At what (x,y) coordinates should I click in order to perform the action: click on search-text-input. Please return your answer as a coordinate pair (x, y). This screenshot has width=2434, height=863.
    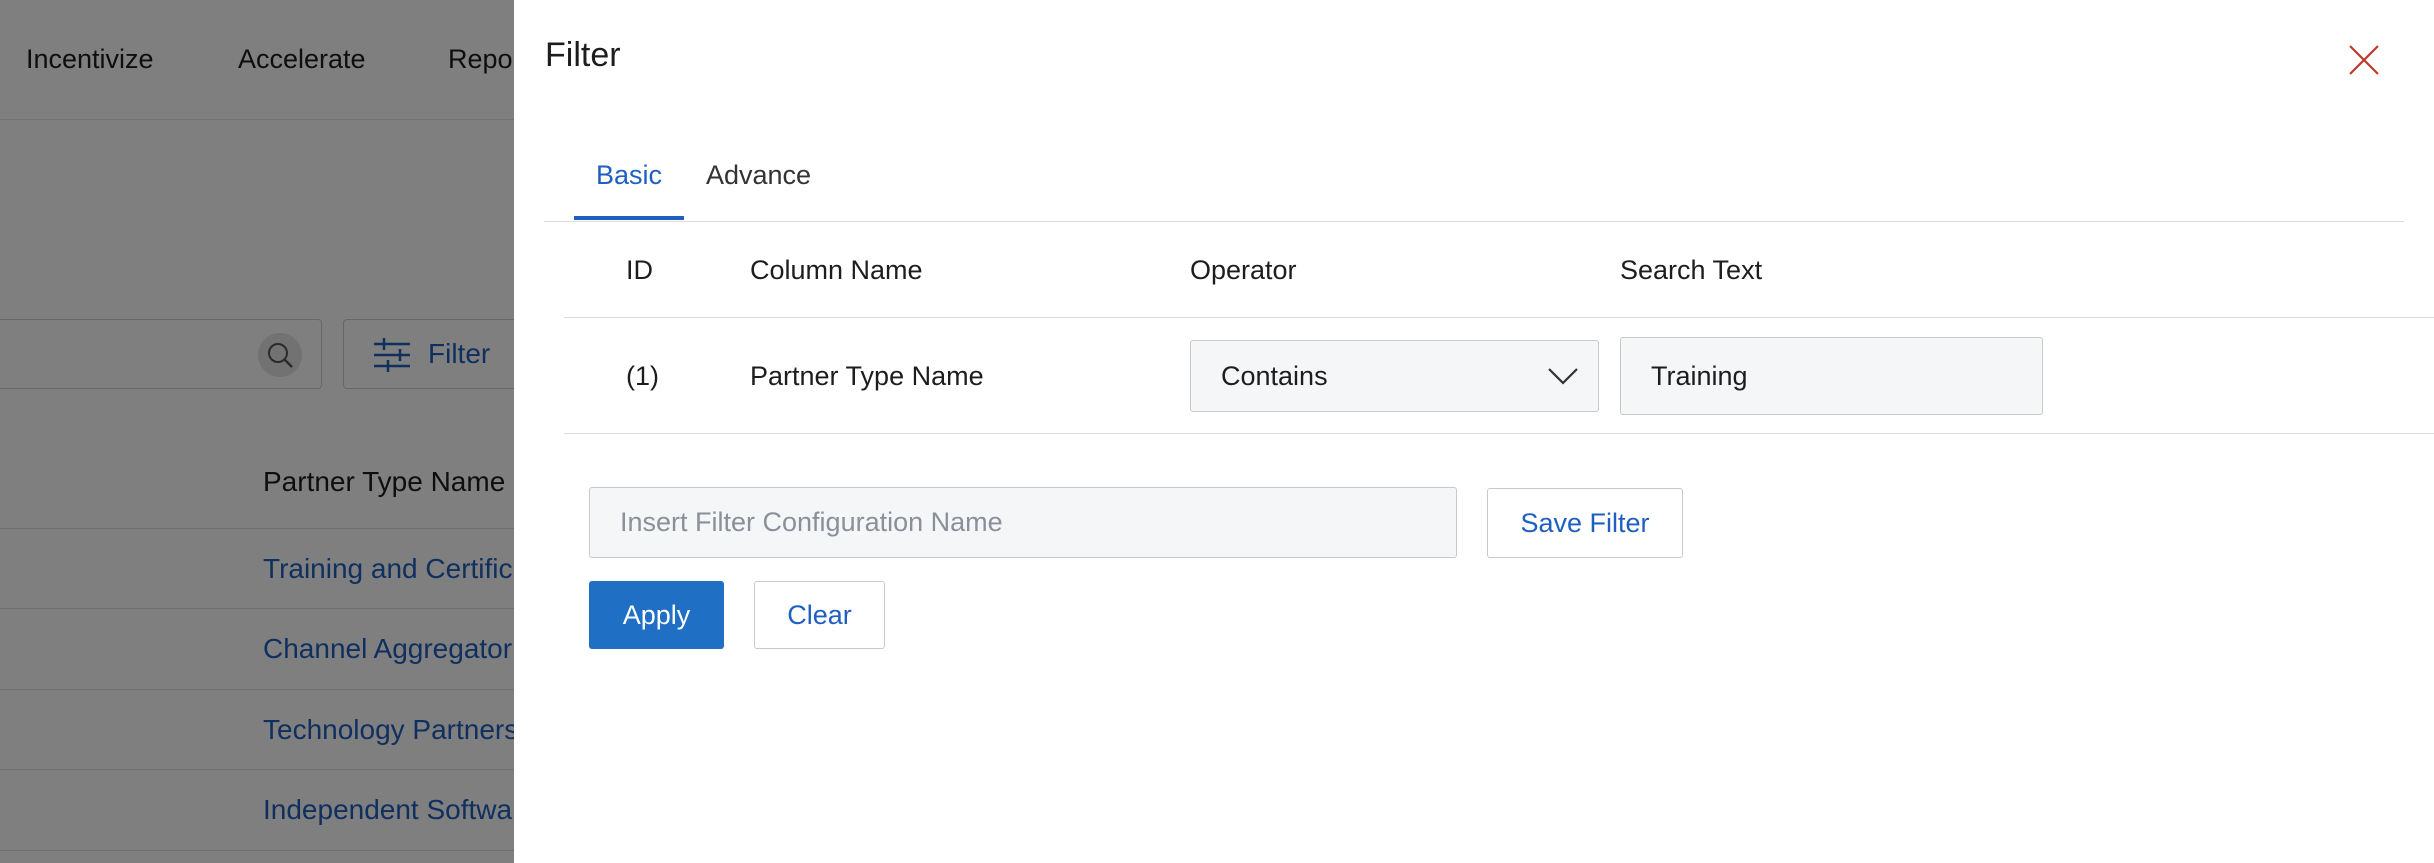
    Looking at the image, I should click on (1831, 376).